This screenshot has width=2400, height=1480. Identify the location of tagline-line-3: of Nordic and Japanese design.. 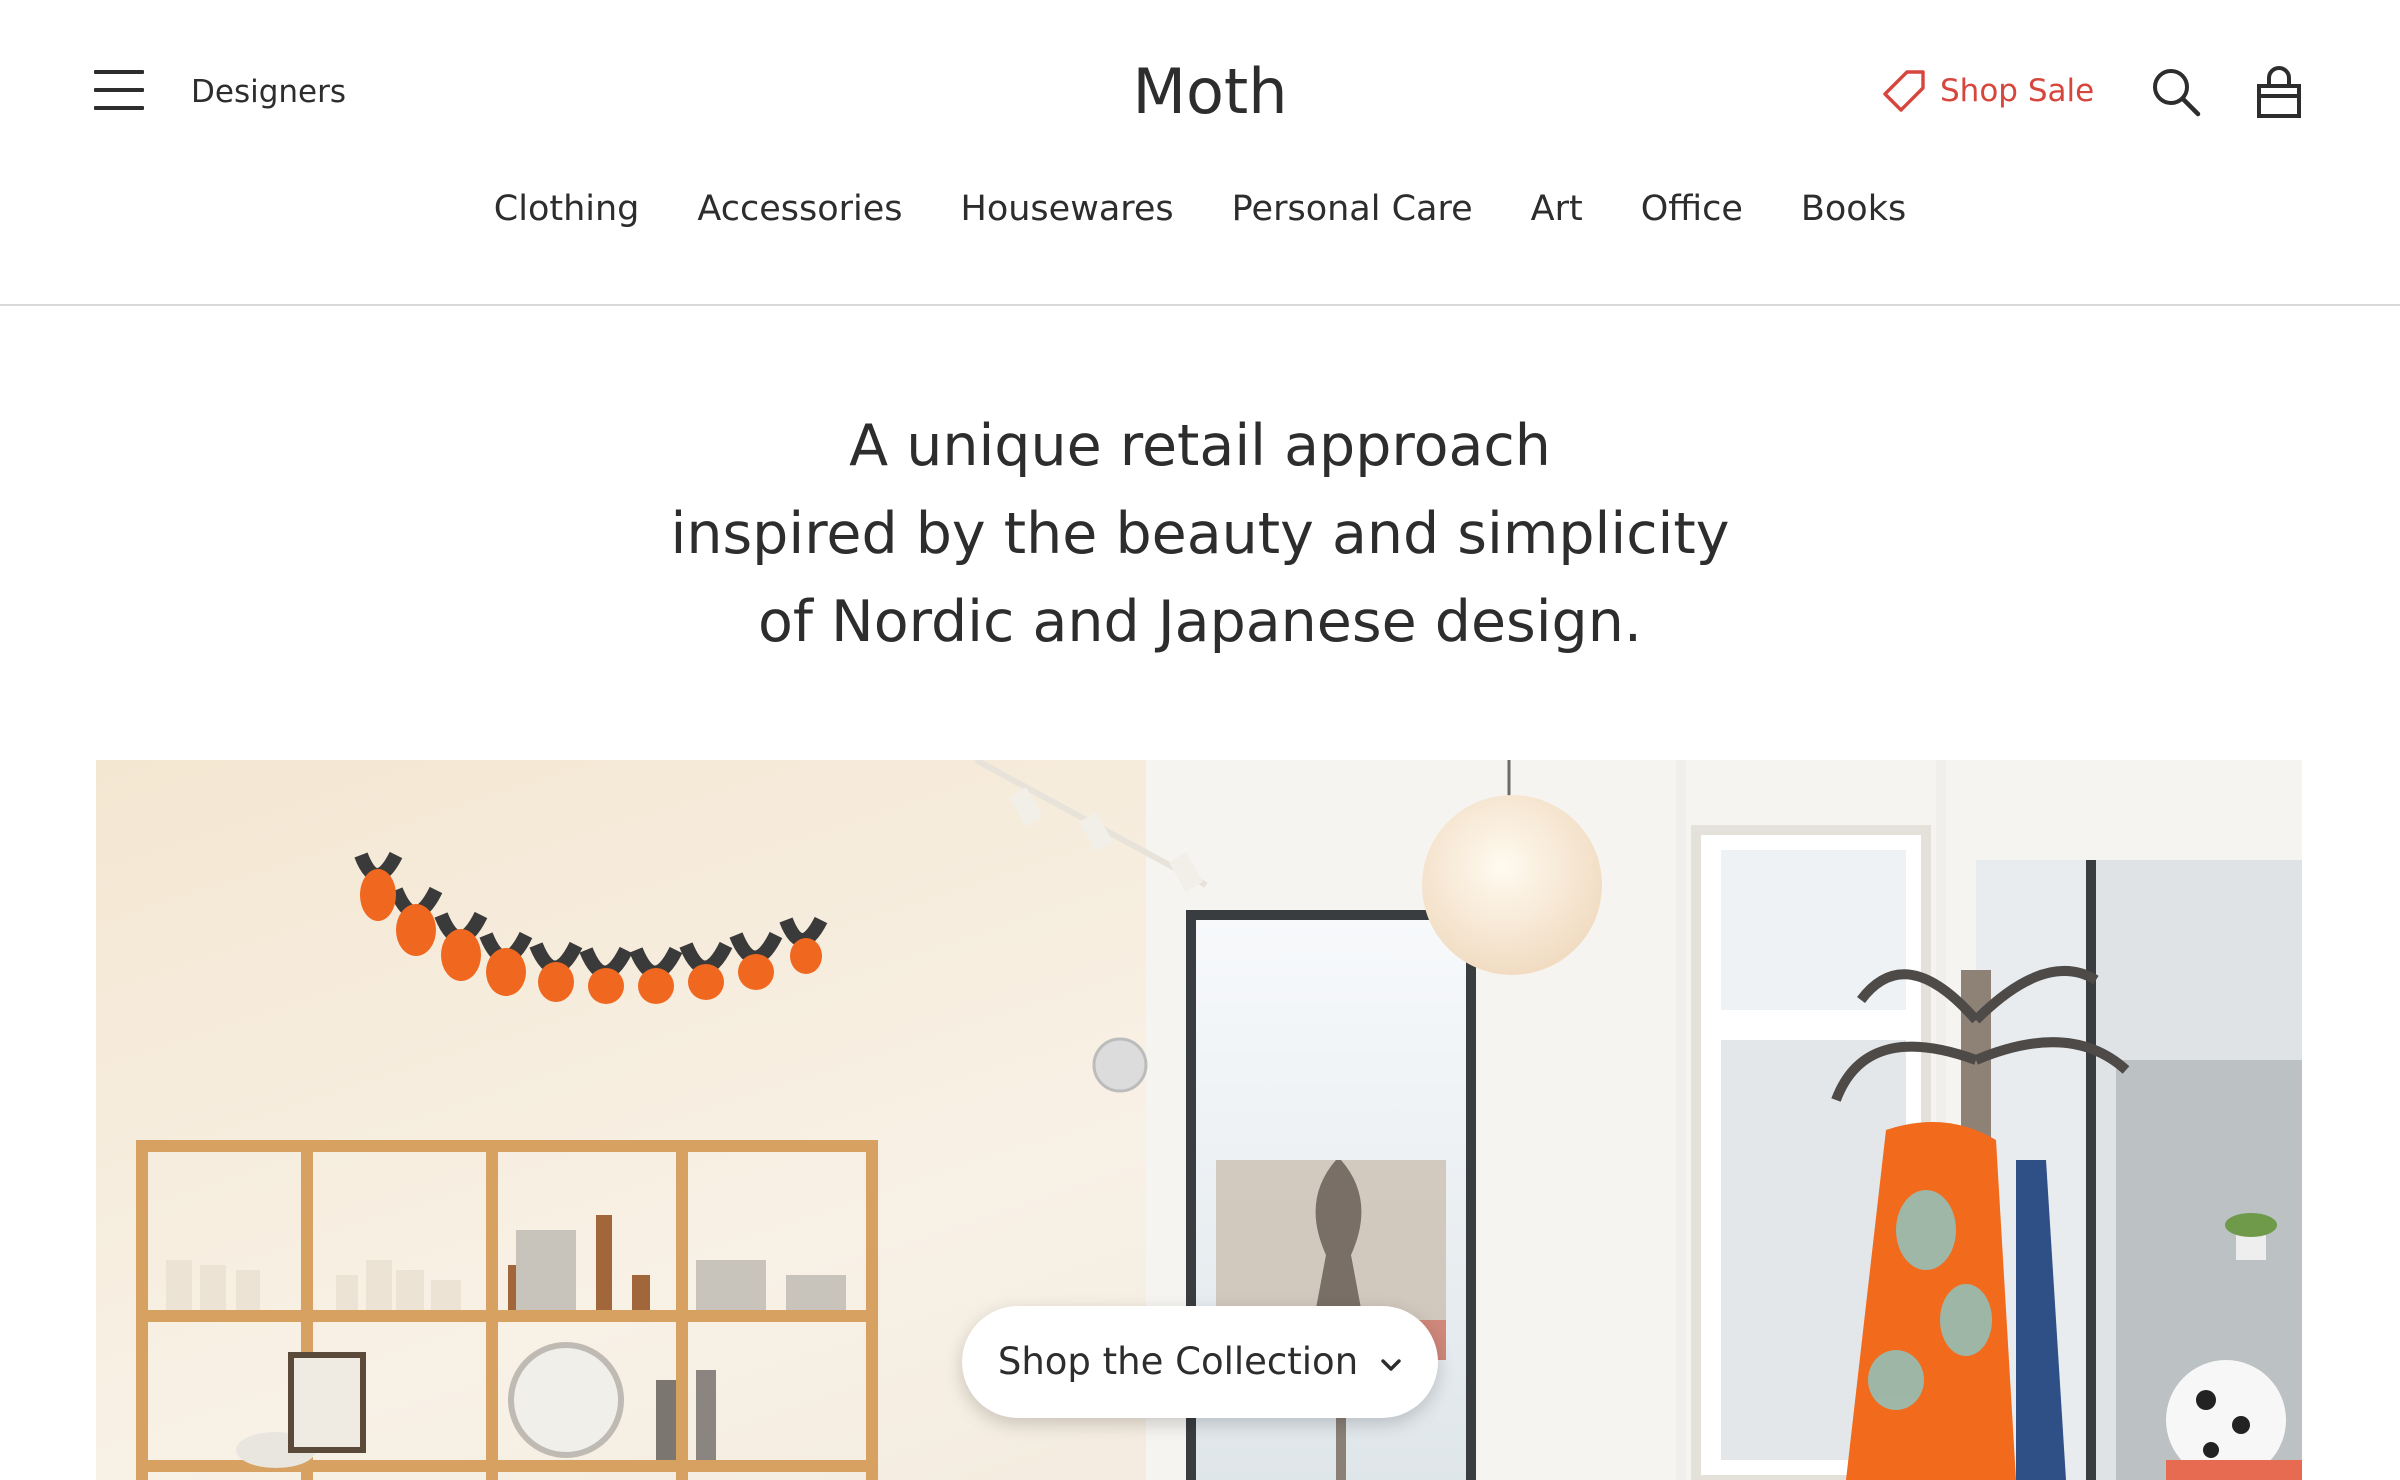
(1200, 622).